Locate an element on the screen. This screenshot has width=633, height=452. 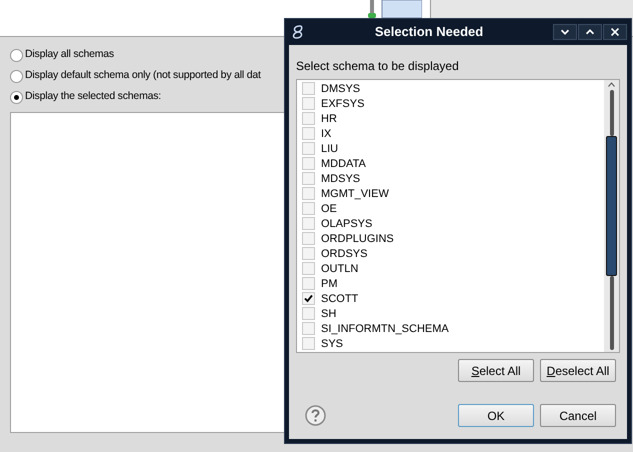
prompt-text: Select schema to be displayed is located at coordinates (378, 65).